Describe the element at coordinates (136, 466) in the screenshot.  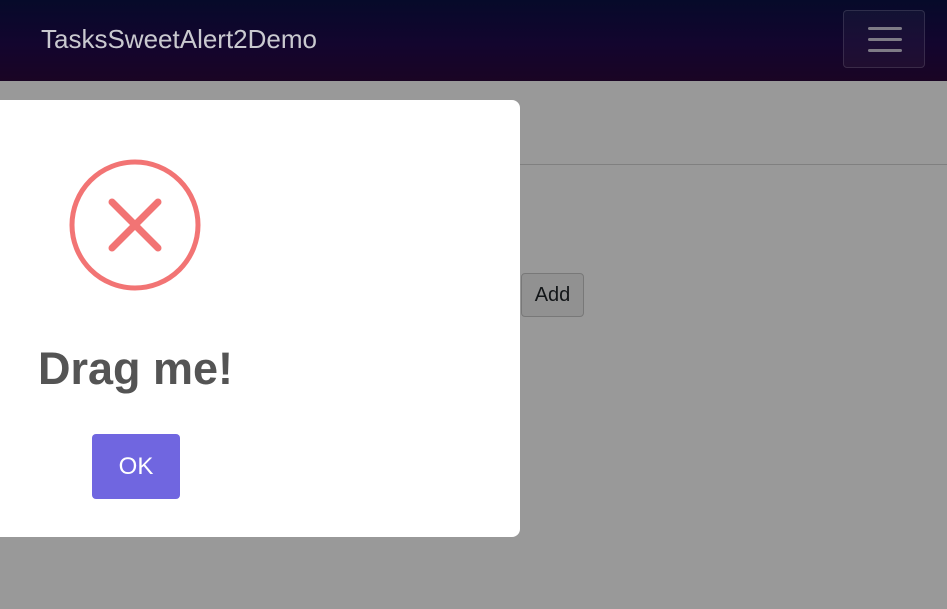
I see `ok-button: OK` at that location.